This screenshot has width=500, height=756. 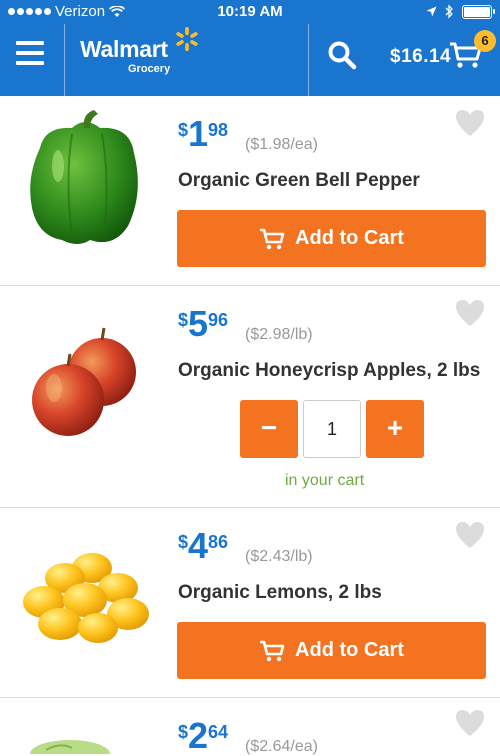 What do you see at coordinates (84, 177) in the screenshot?
I see `bell-pepper-image` at bounding box center [84, 177].